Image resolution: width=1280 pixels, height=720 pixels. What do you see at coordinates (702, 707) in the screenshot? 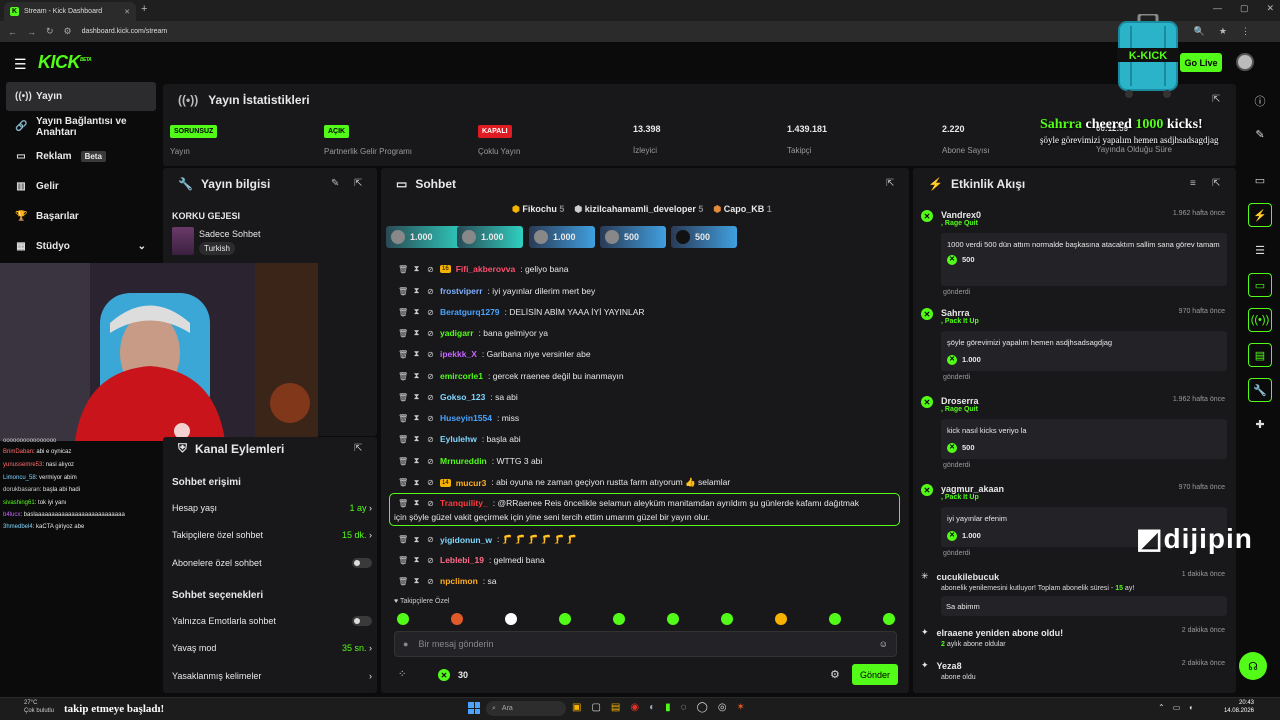
I see `app-icon: ◯` at bounding box center [702, 707].